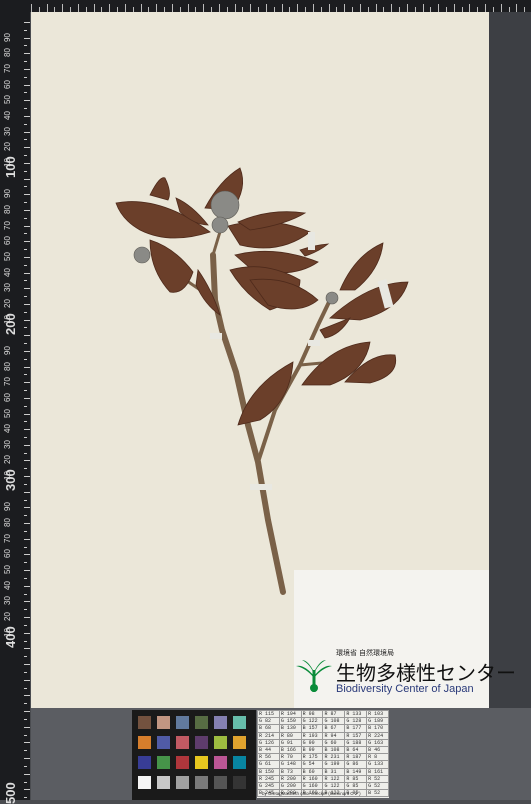  What do you see at coordinates (356, 714) in the screenshot?
I see `color-table-cell: R 133` at bounding box center [356, 714].